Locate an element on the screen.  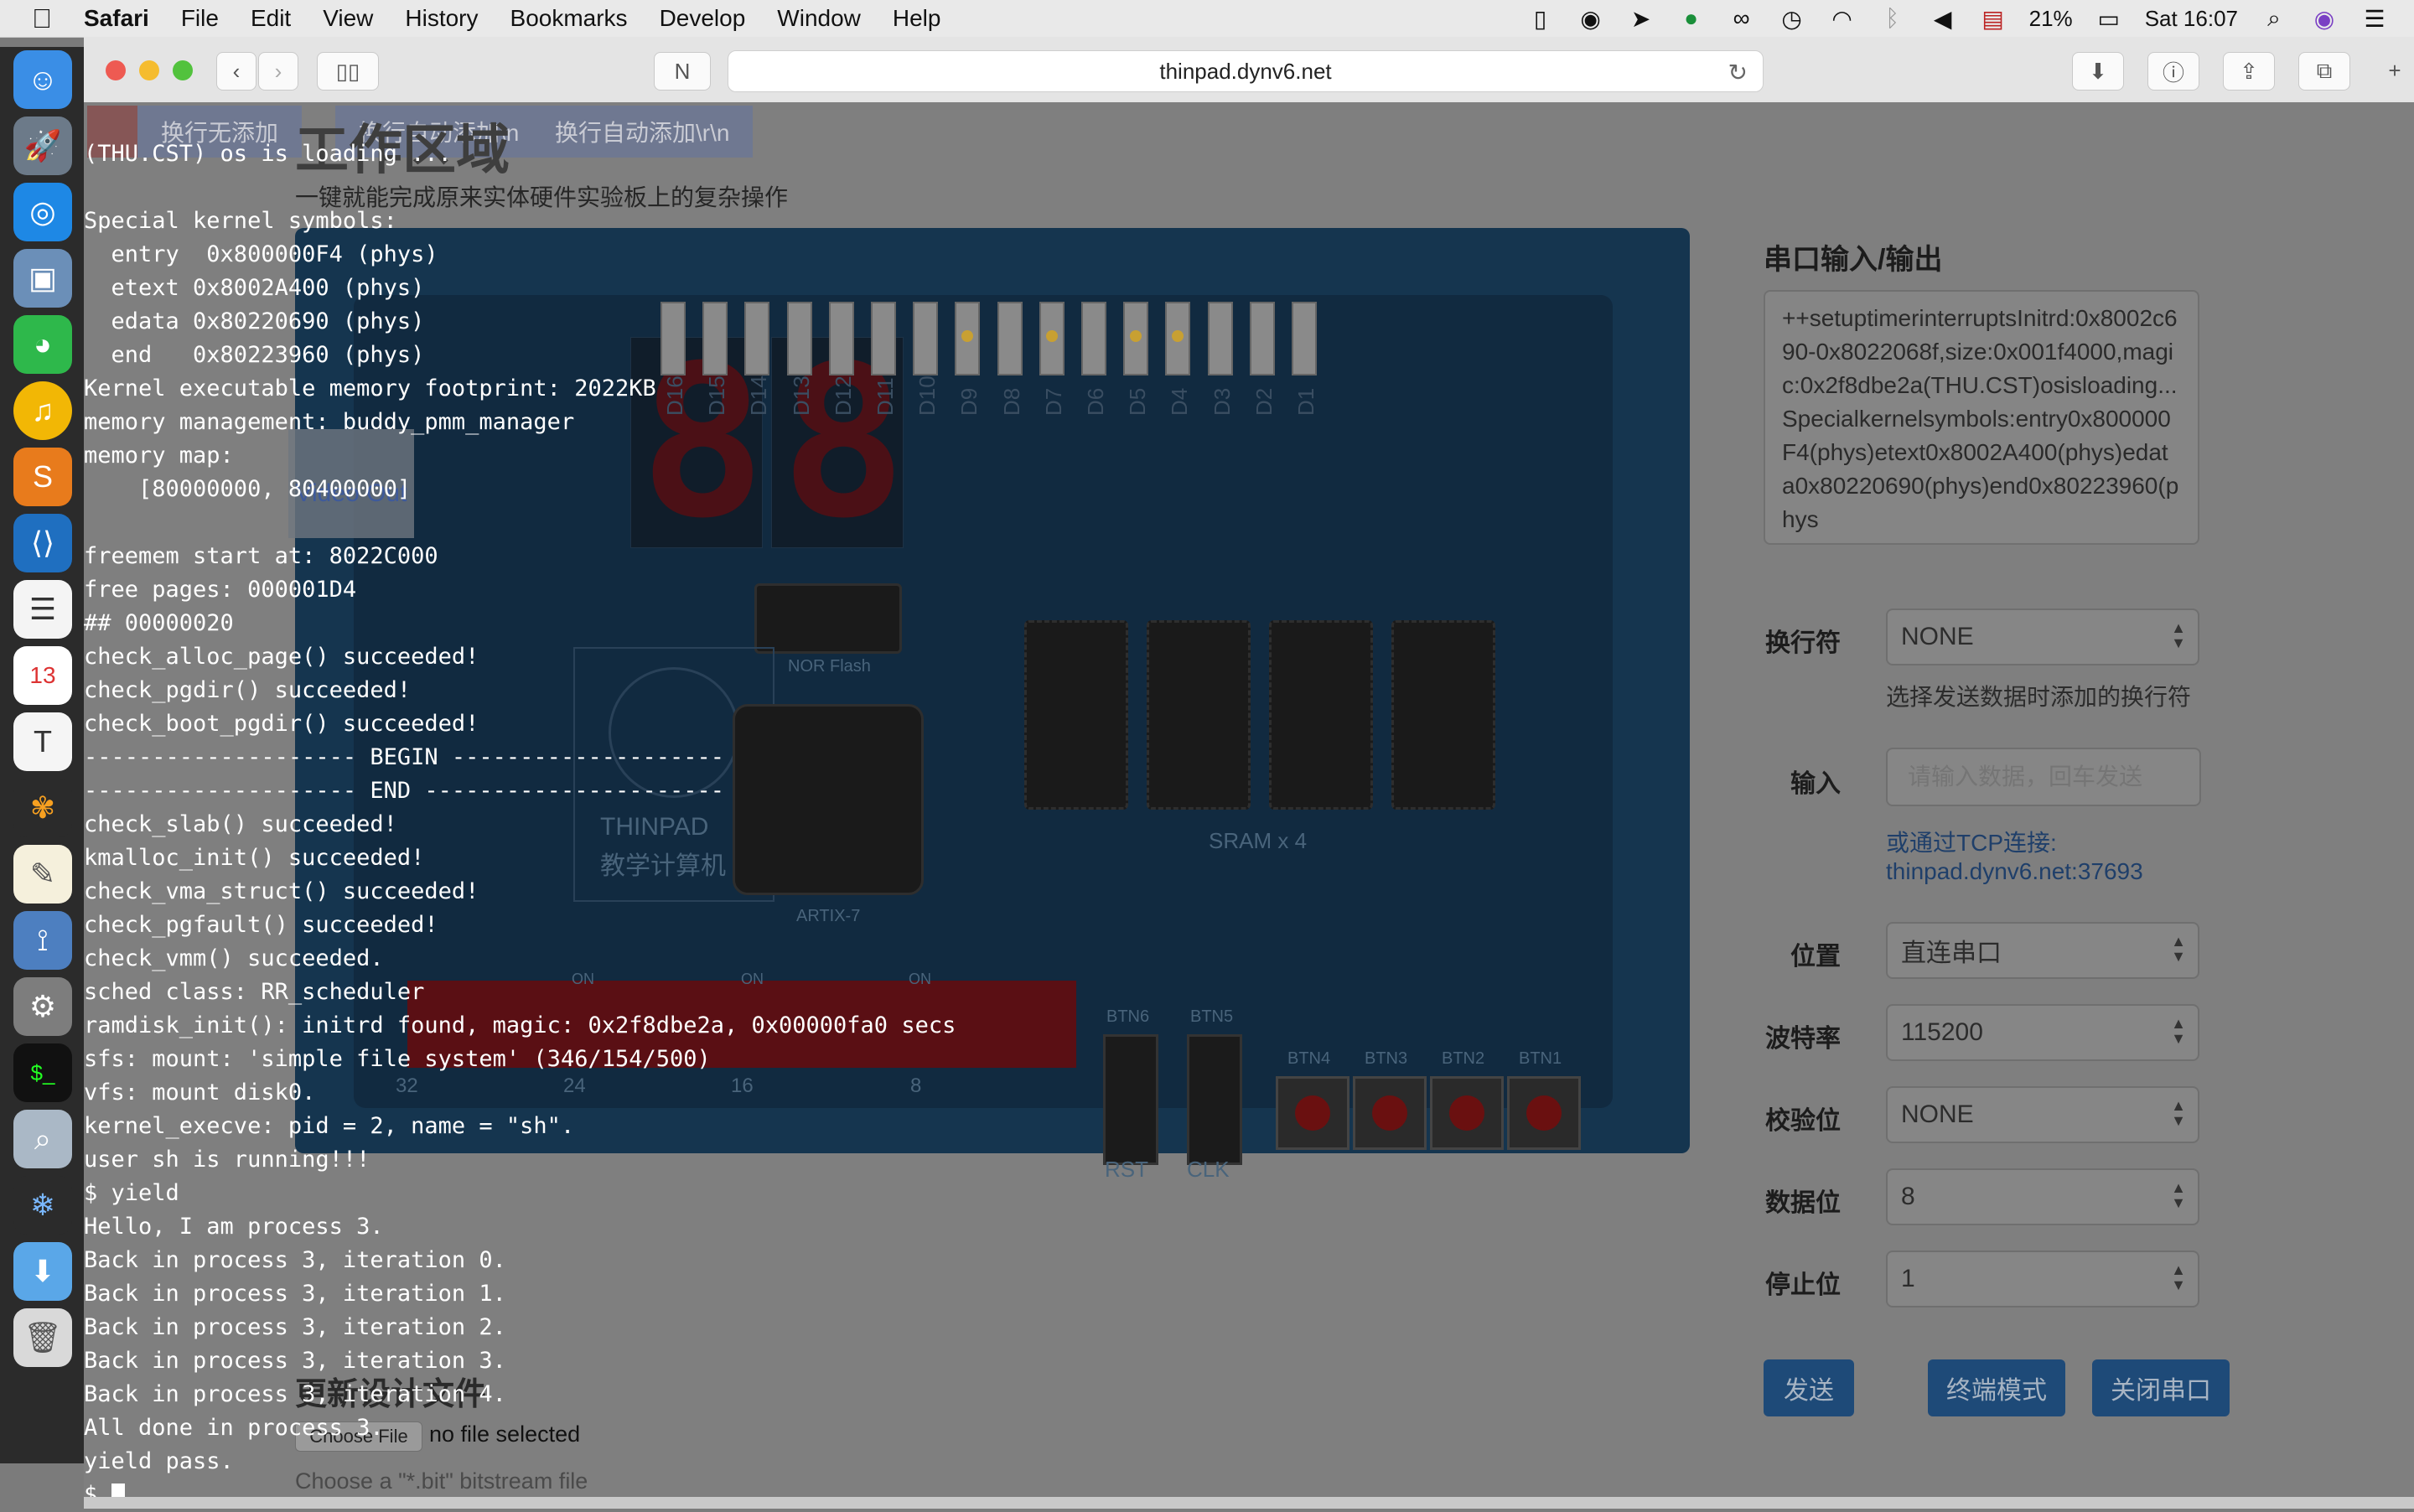
menu-help: Help is located at coordinates (917, 18).